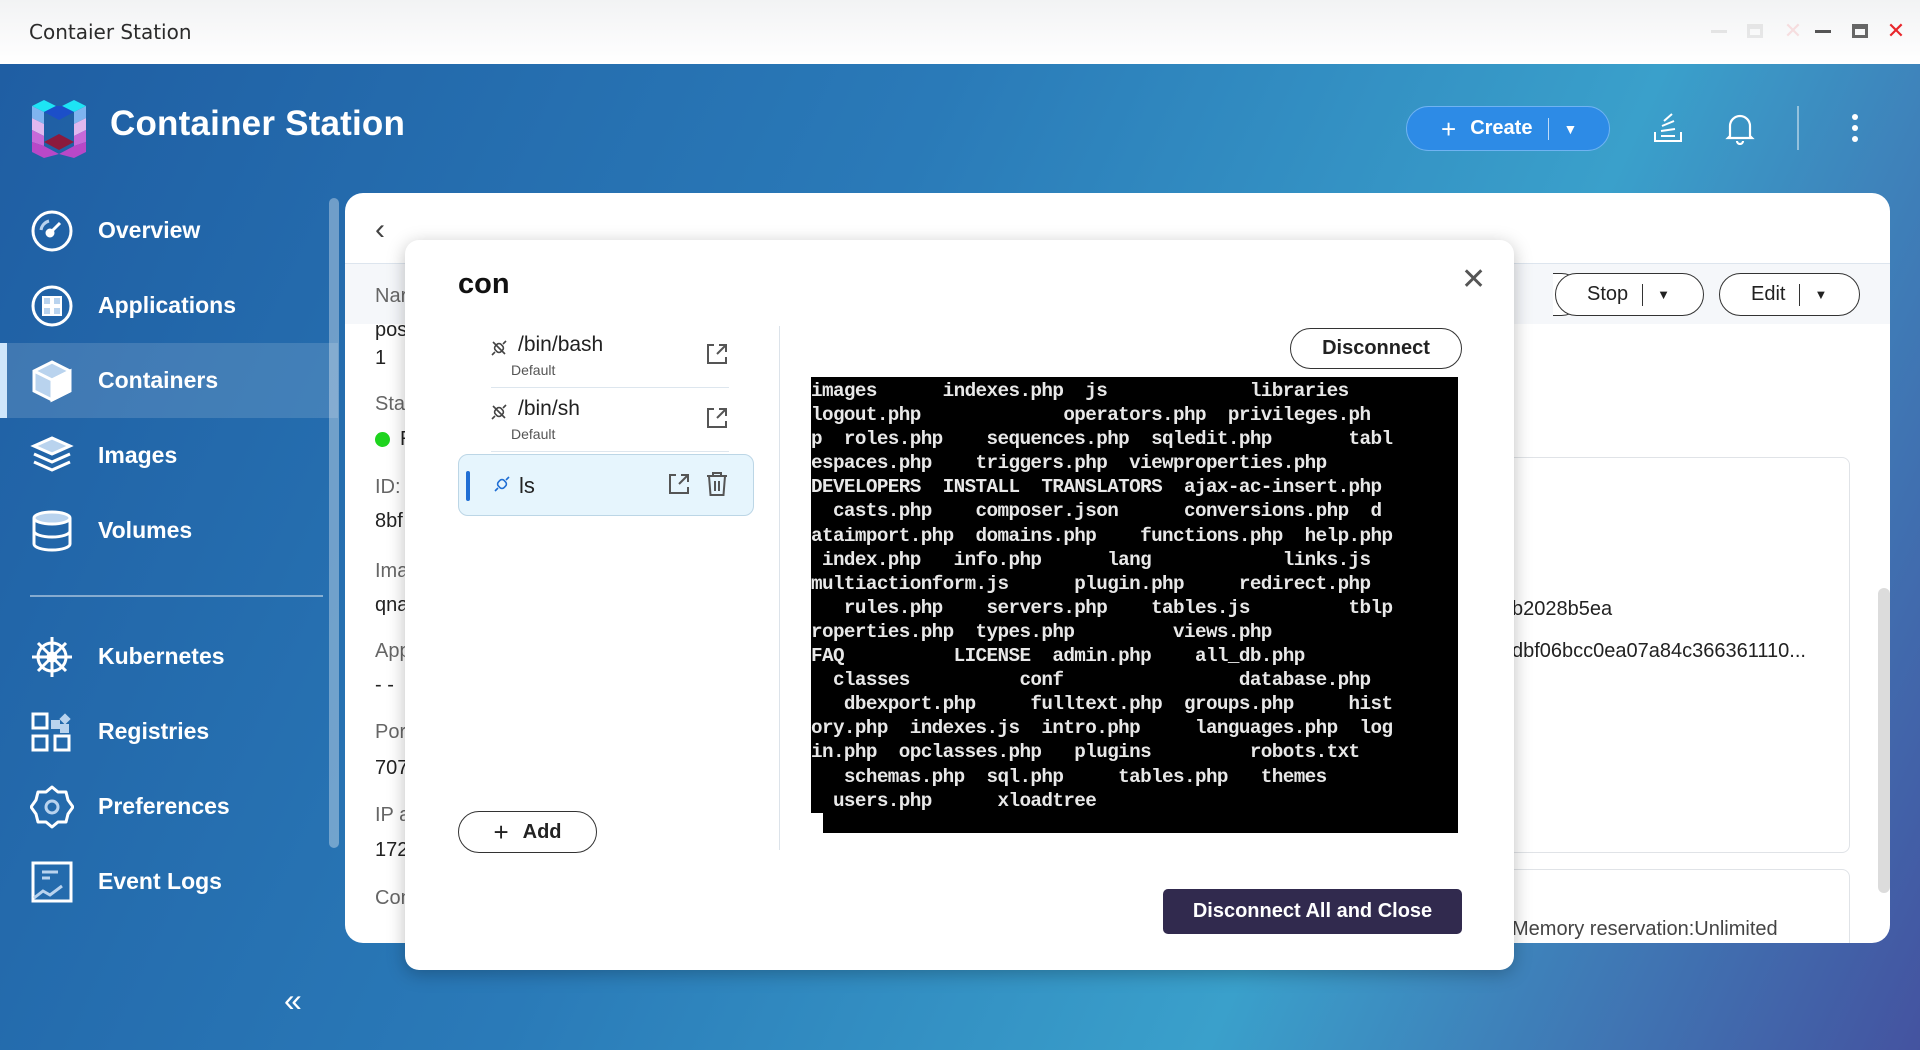 The image size is (1920, 1050). I want to click on field-value: 8bf, so click(389, 521).